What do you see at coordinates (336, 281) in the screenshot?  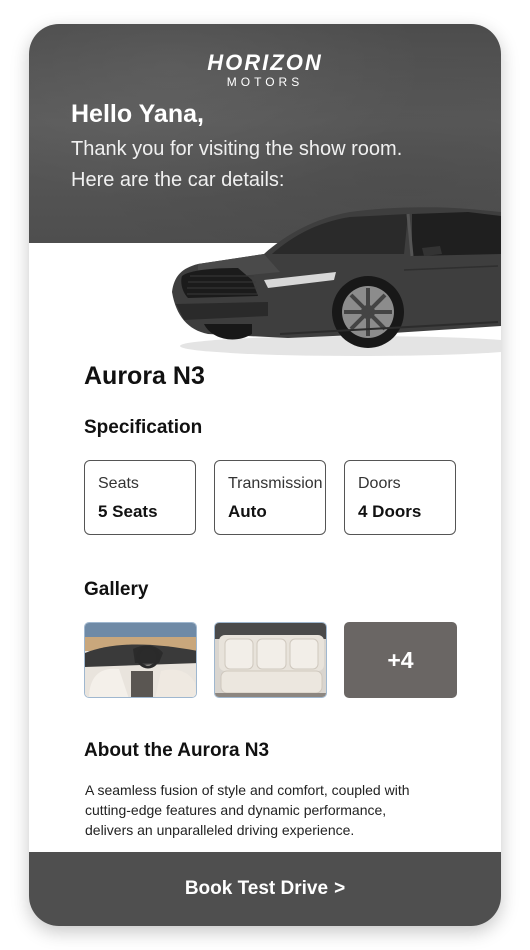 I see `car-image` at bounding box center [336, 281].